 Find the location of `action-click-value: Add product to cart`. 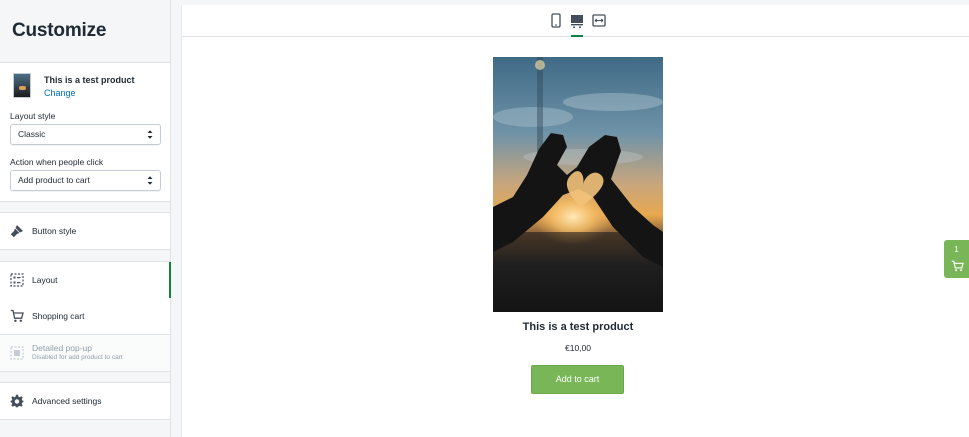

action-click-value: Add product to cart is located at coordinates (54, 180).